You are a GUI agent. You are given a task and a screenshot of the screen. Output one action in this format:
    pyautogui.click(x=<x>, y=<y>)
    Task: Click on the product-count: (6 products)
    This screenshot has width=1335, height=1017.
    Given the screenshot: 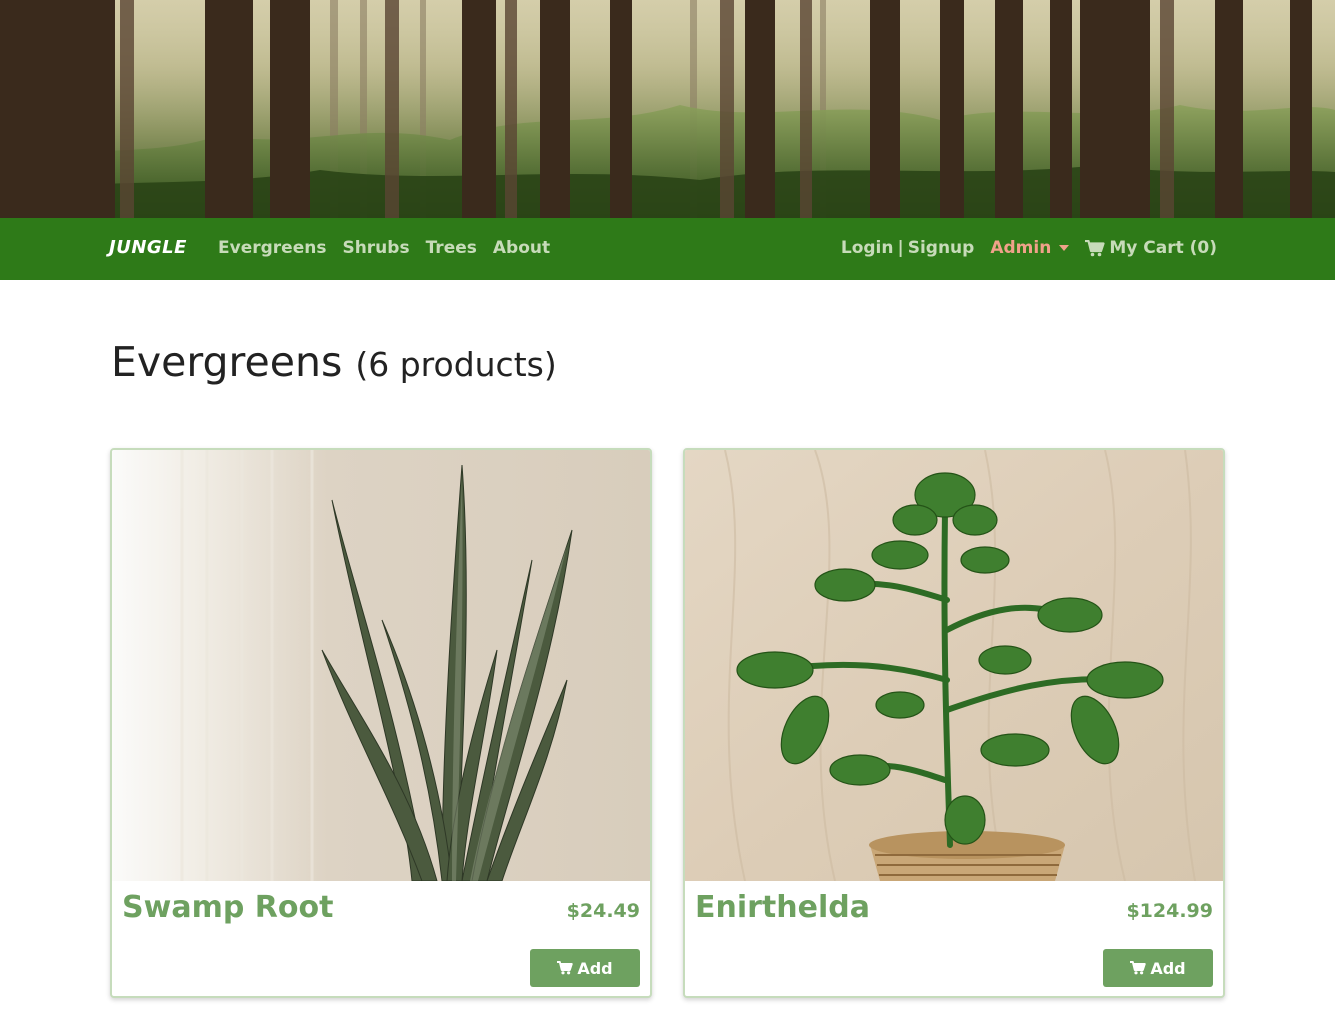 What is the action you would take?
    pyautogui.click(x=456, y=364)
    